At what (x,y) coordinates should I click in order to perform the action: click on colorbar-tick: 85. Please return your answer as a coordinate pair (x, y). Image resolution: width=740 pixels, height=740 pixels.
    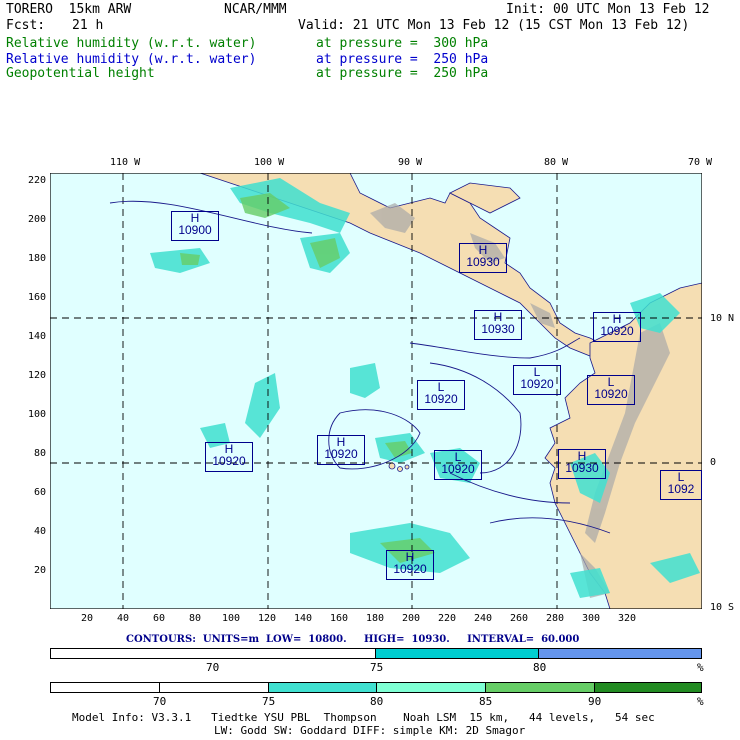
    Looking at the image, I should click on (486, 701).